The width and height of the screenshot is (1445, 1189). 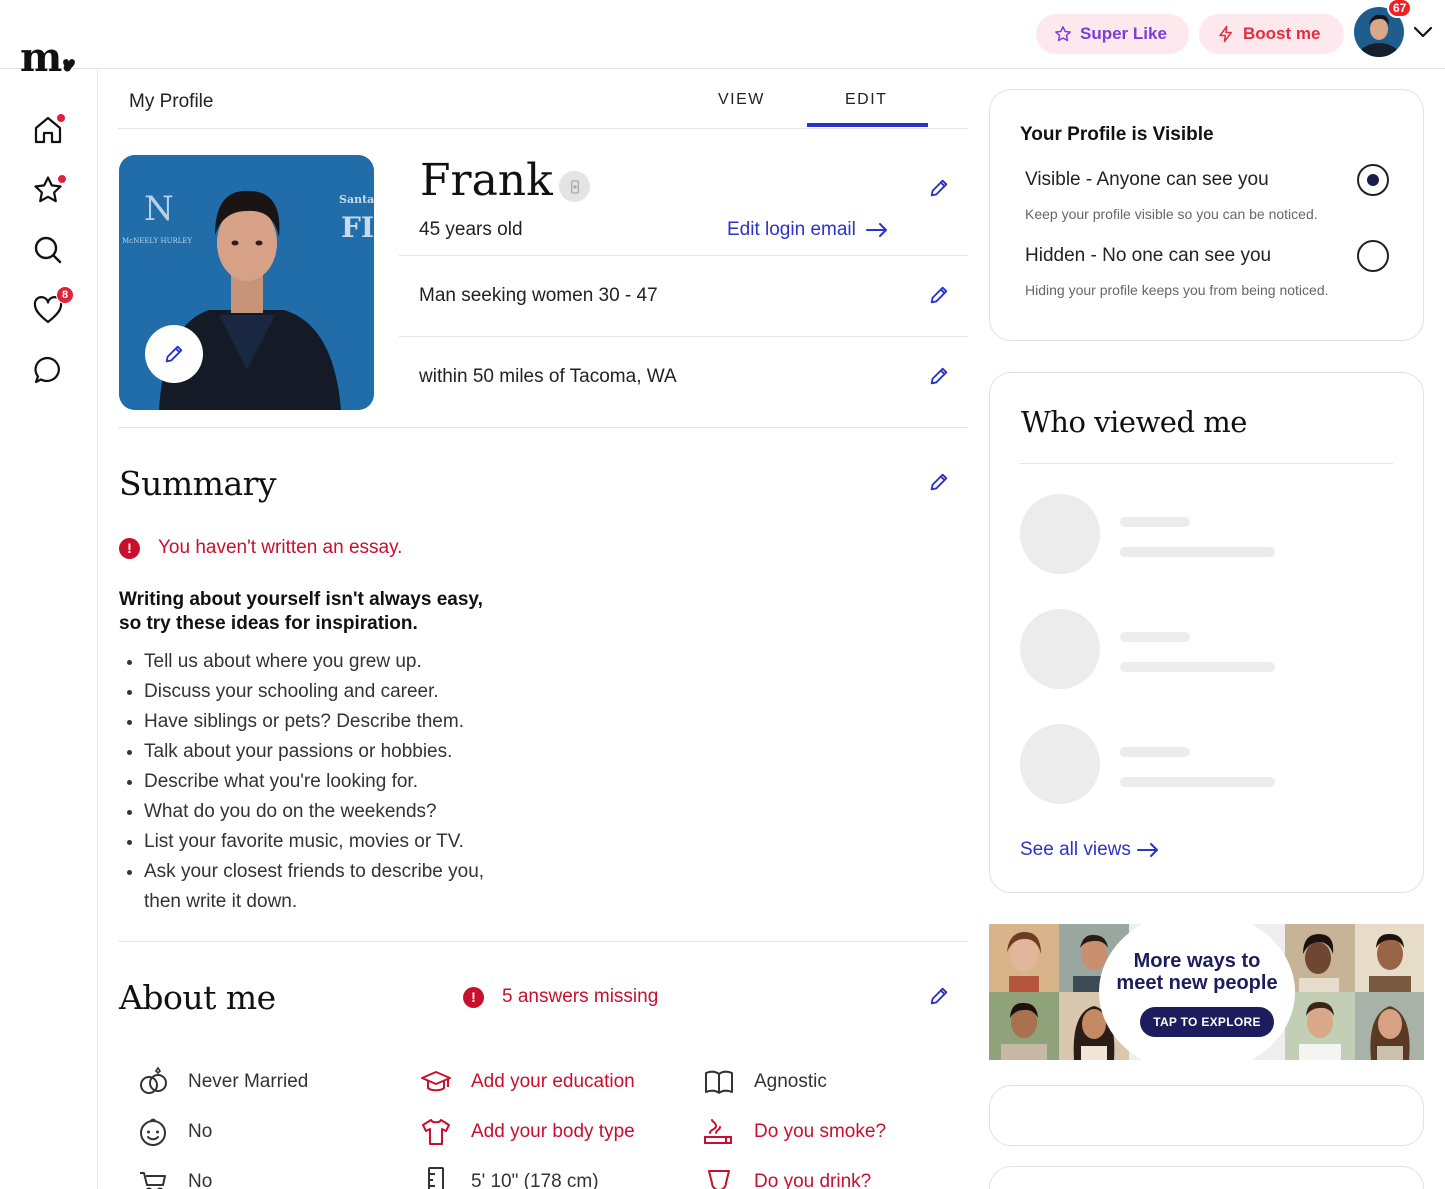 What do you see at coordinates (543, 99) in the screenshot?
I see `profile-tabs-bar: My Profile VIEW EDIT` at bounding box center [543, 99].